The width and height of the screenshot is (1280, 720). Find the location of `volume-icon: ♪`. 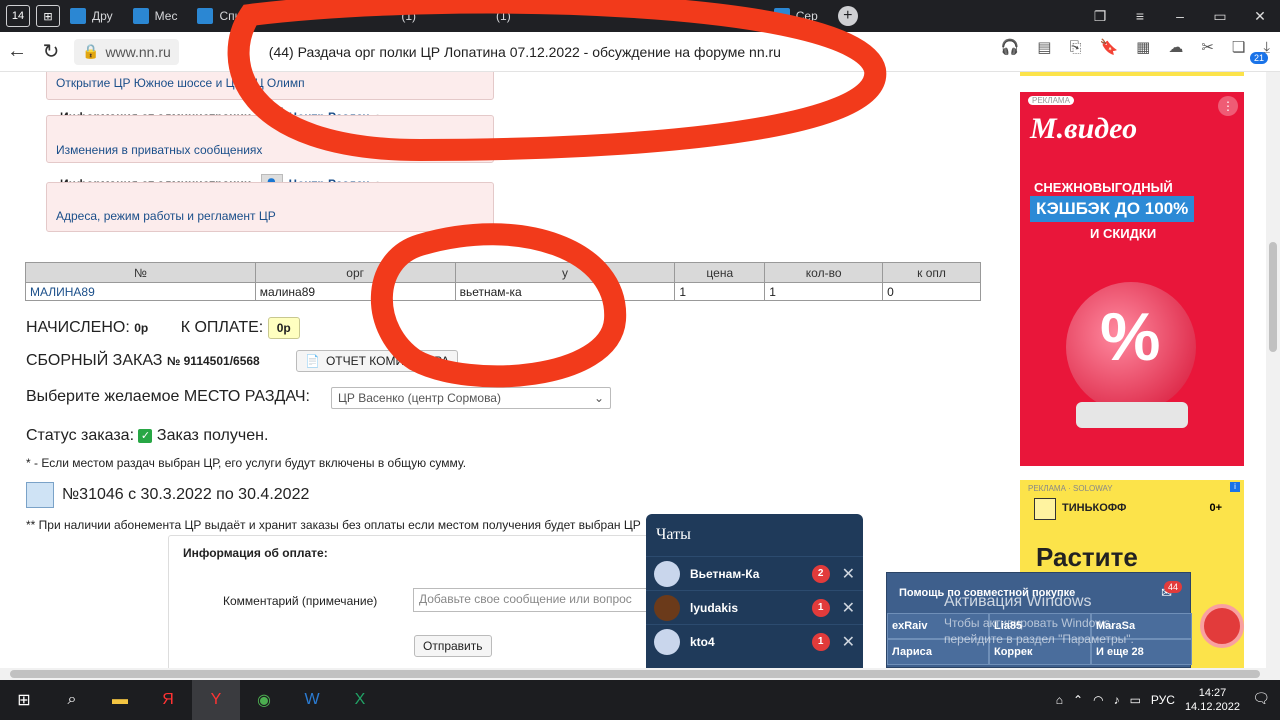

volume-icon: ♪ is located at coordinates (1117, 700).